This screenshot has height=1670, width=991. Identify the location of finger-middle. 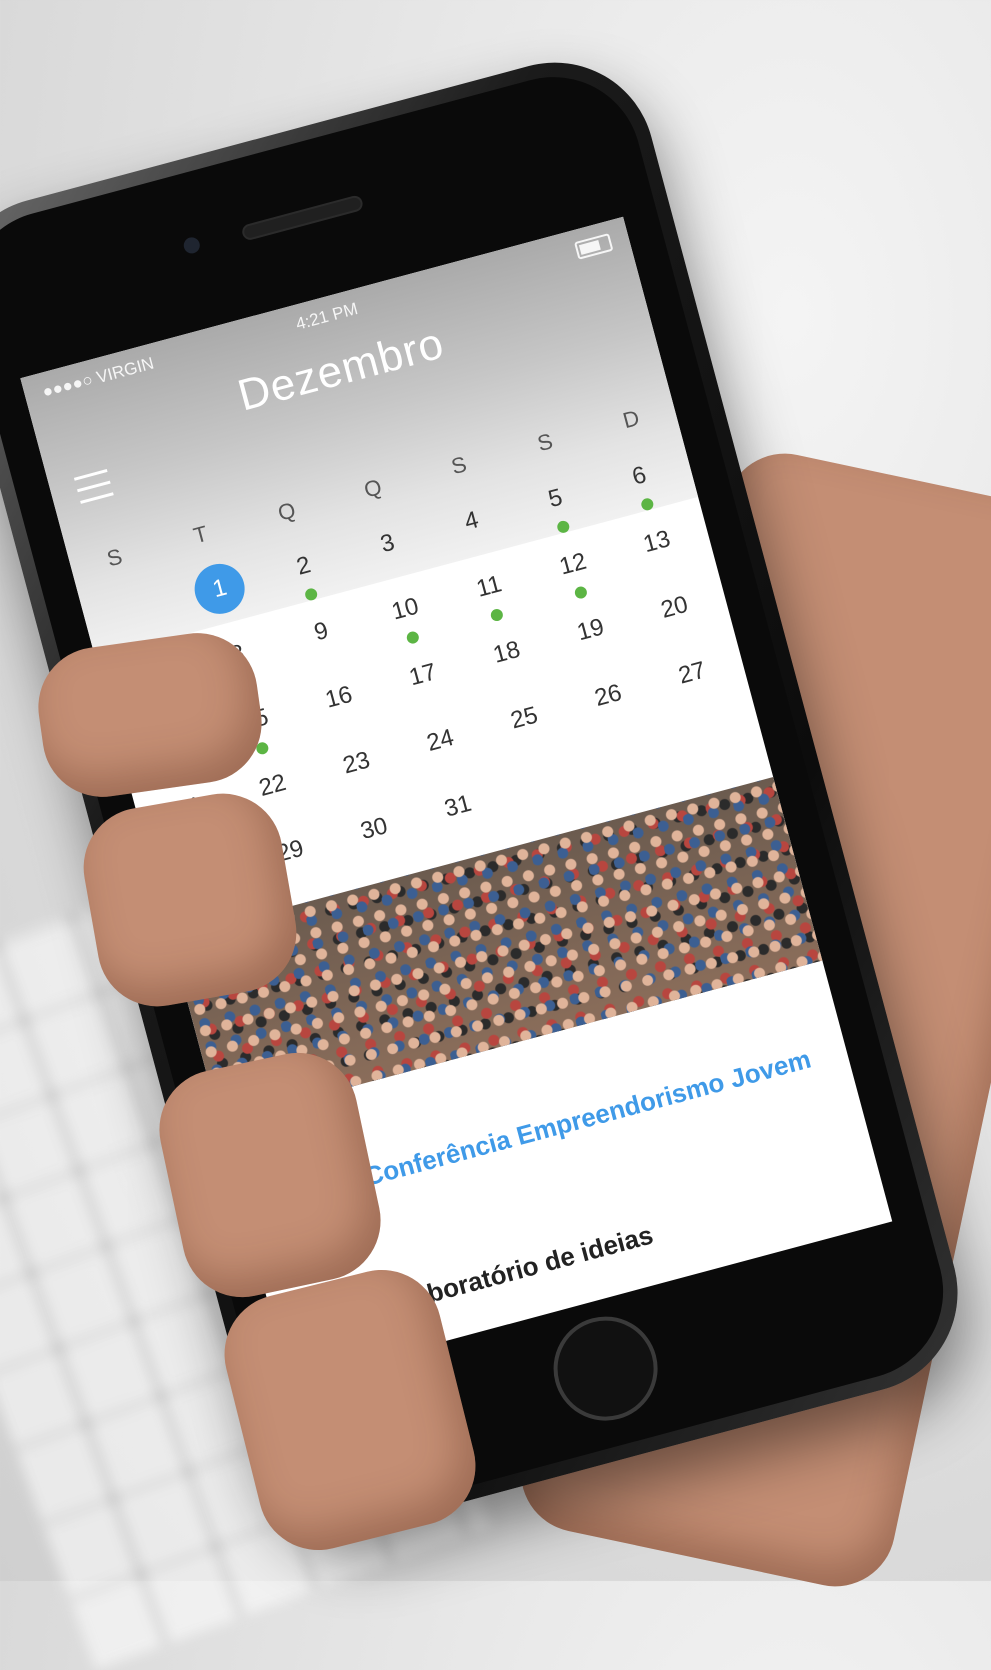
(190, 900).